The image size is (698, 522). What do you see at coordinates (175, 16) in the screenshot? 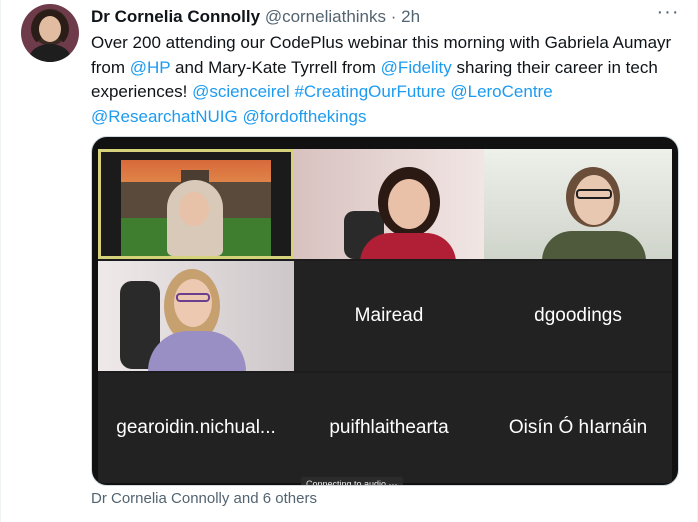
I see `author-name: Dr Cornelia Connolly` at bounding box center [175, 16].